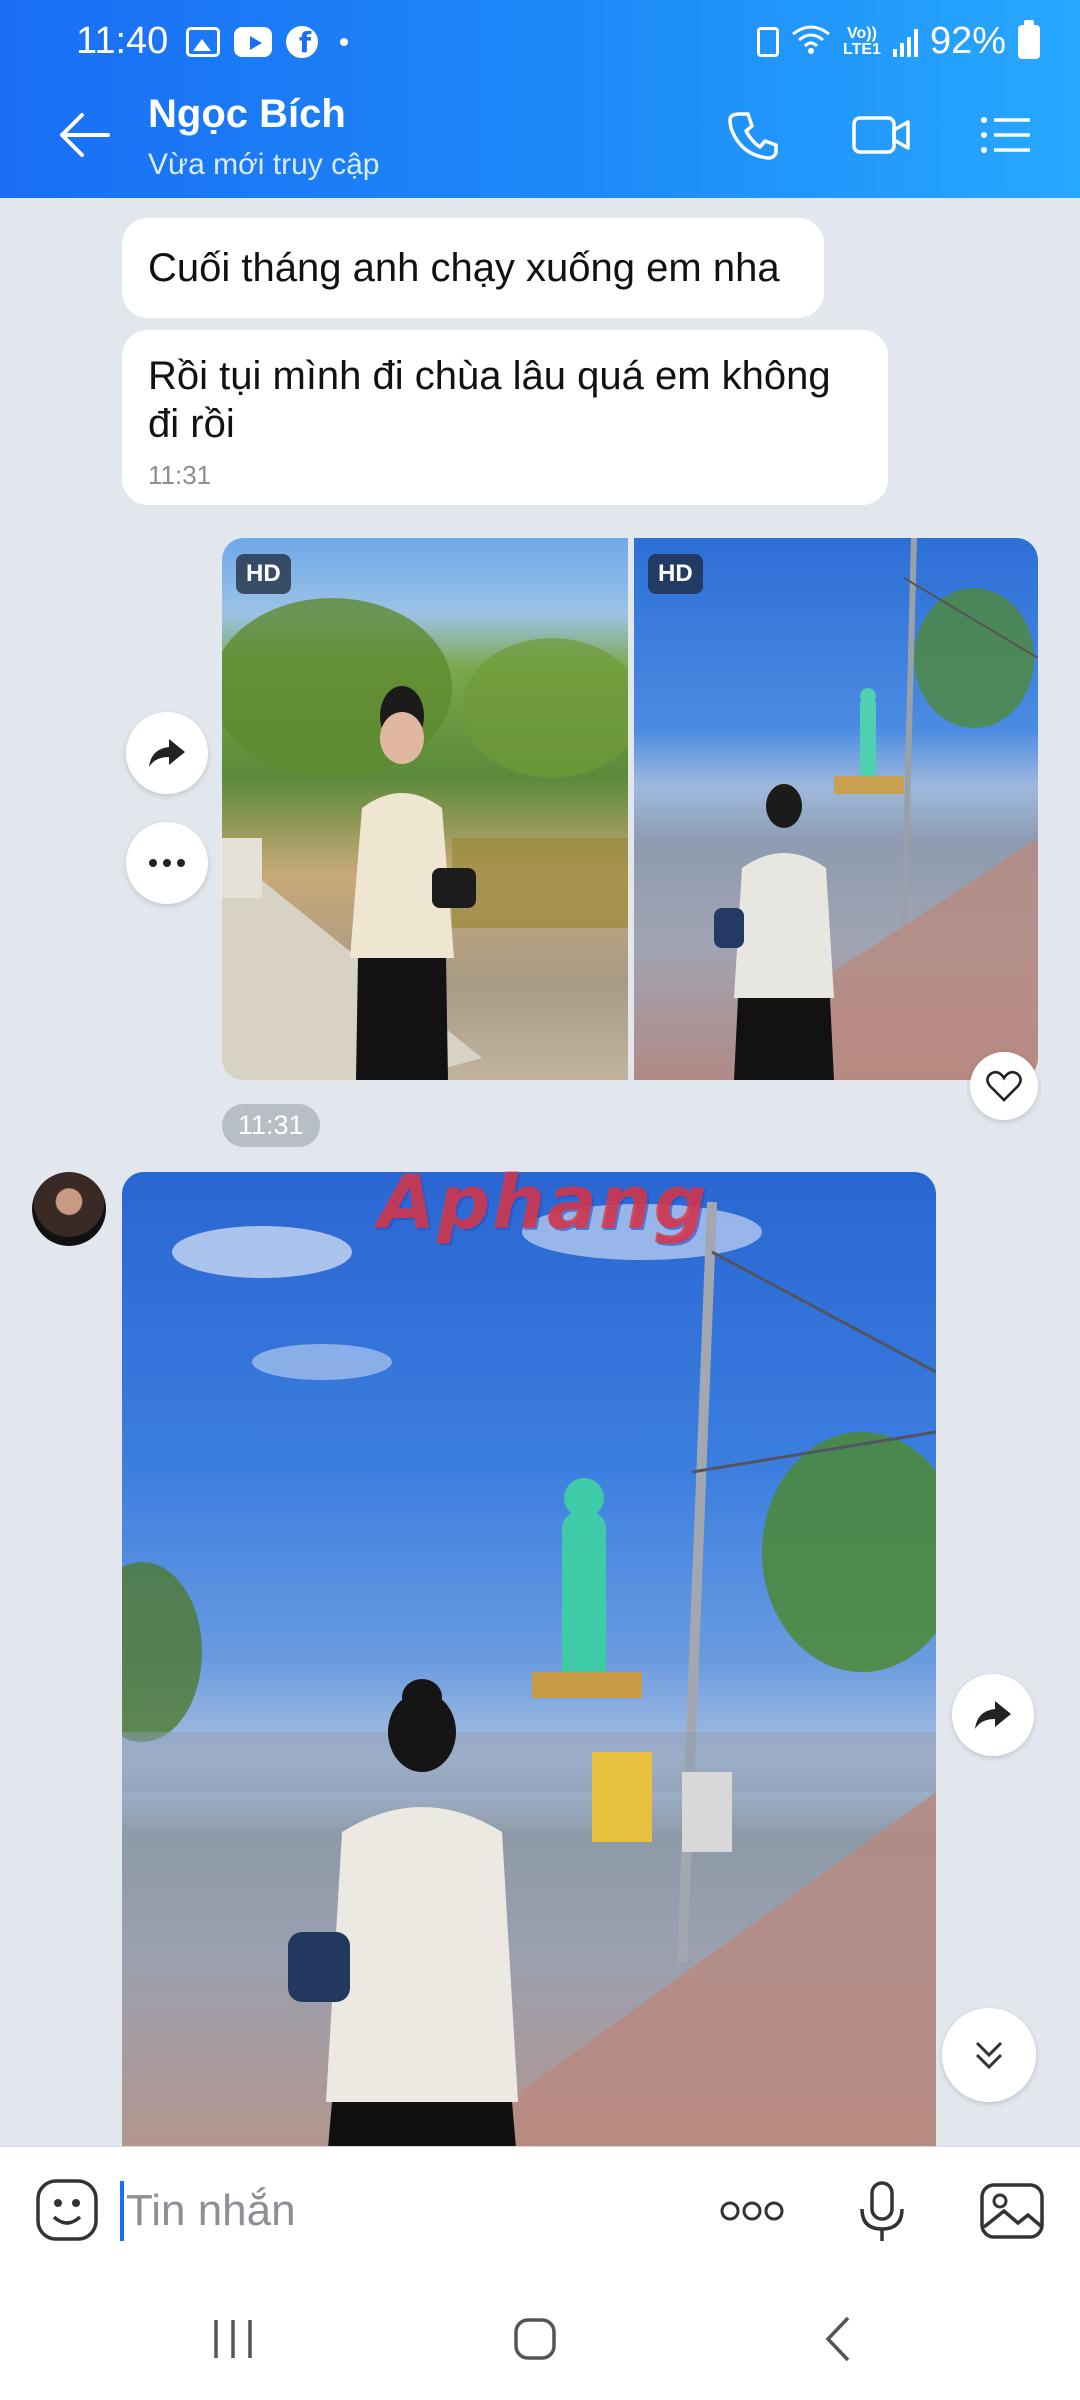 The image size is (1080, 2400). What do you see at coordinates (543, 1203) in the screenshot?
I see `watermark-logo: Aphang` at bounding box center [543, 1203].